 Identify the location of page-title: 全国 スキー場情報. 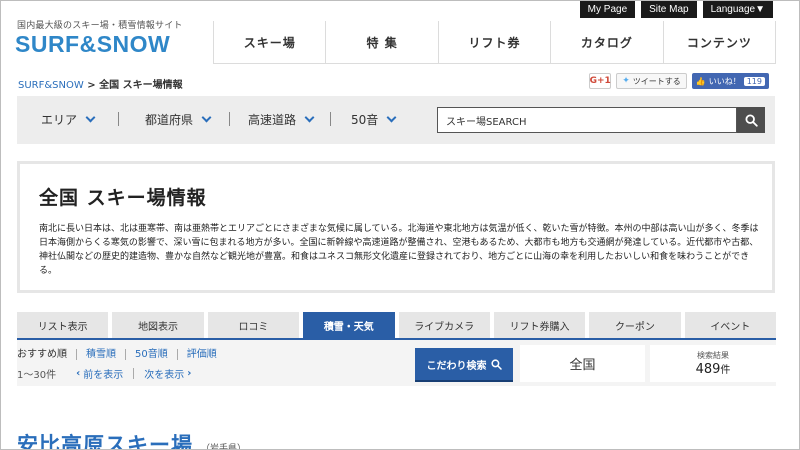
(123, 198).